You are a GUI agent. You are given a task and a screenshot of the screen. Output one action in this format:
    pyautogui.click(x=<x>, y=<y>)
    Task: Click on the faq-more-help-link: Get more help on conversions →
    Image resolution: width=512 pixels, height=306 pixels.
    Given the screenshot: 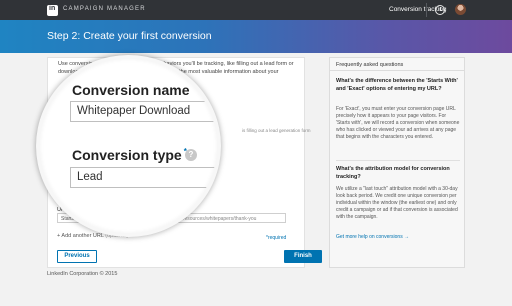 What is the action you would take?
    pyautogui.click(x=372, y=237)
    